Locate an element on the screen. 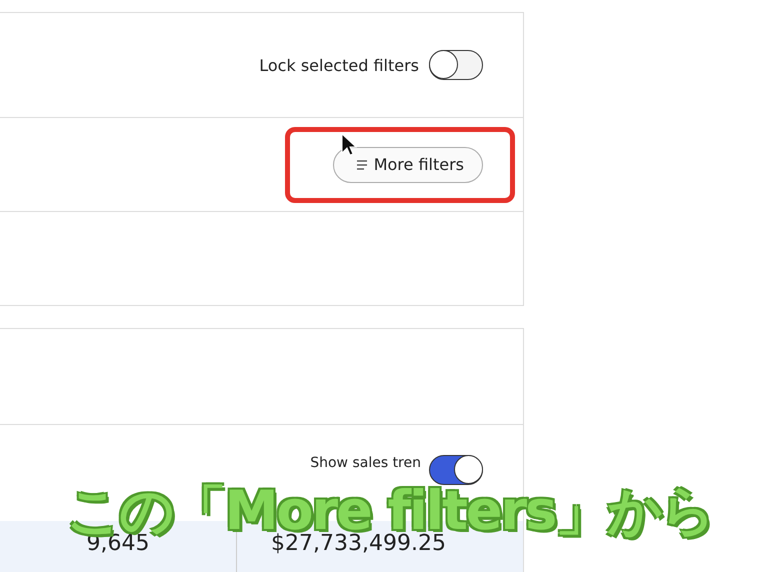 This screenshot has width=780, height=572. filter-lines-icon is located at coordinates (362, 165).